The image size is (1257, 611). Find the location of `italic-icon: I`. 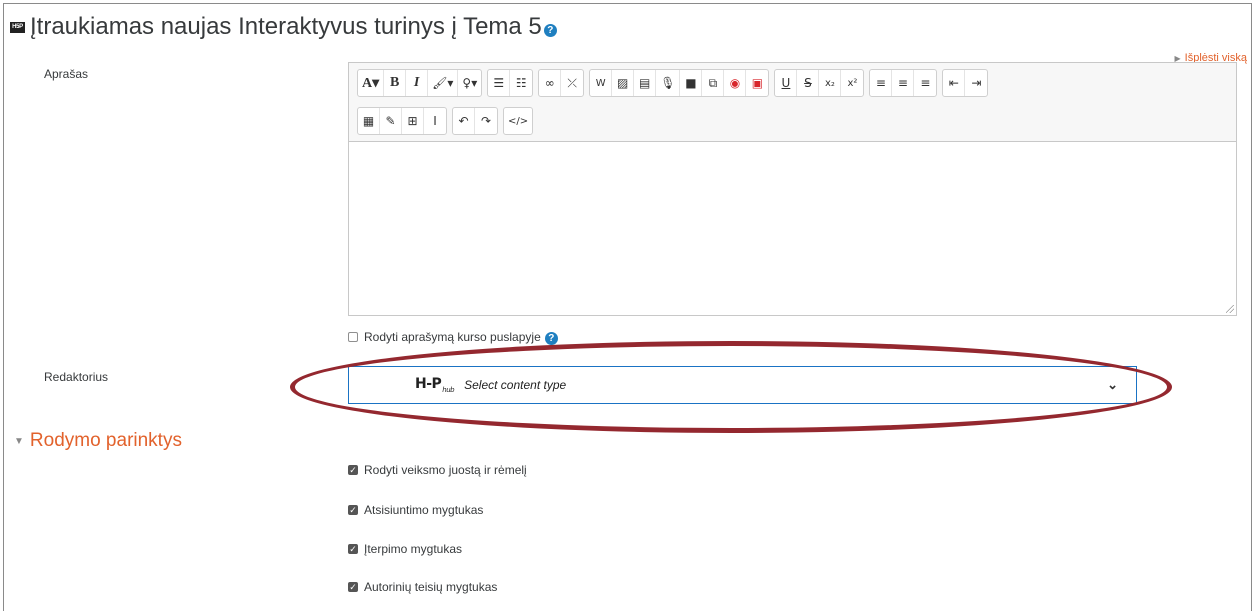

italic-icon: I is located at coordinates (417, 83).